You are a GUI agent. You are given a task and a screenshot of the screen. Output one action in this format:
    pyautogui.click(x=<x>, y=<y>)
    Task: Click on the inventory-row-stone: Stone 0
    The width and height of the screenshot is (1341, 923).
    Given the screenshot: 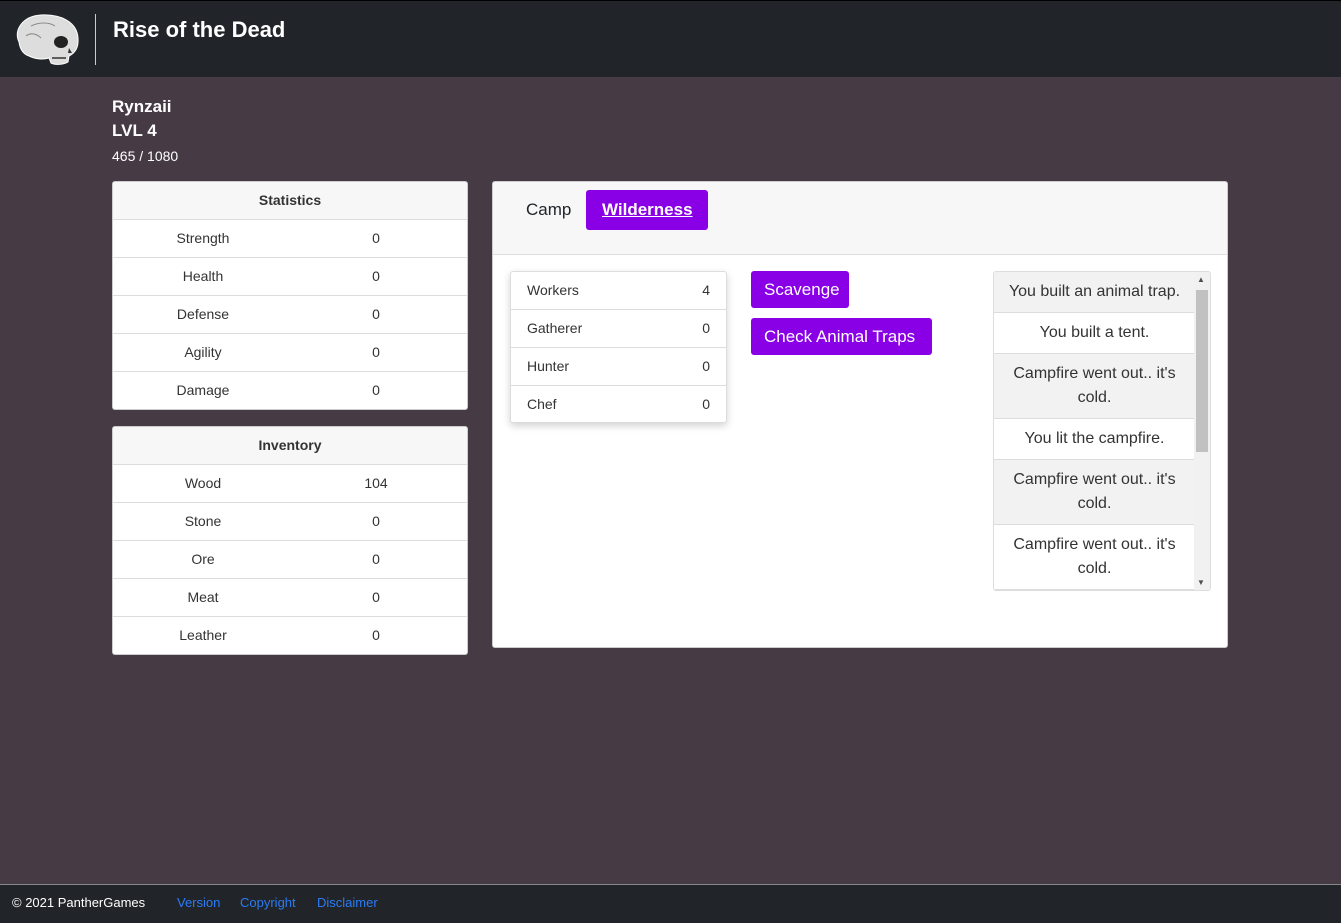 What is the action you would take?
    pyautogui.click(x=290, y=522)
    